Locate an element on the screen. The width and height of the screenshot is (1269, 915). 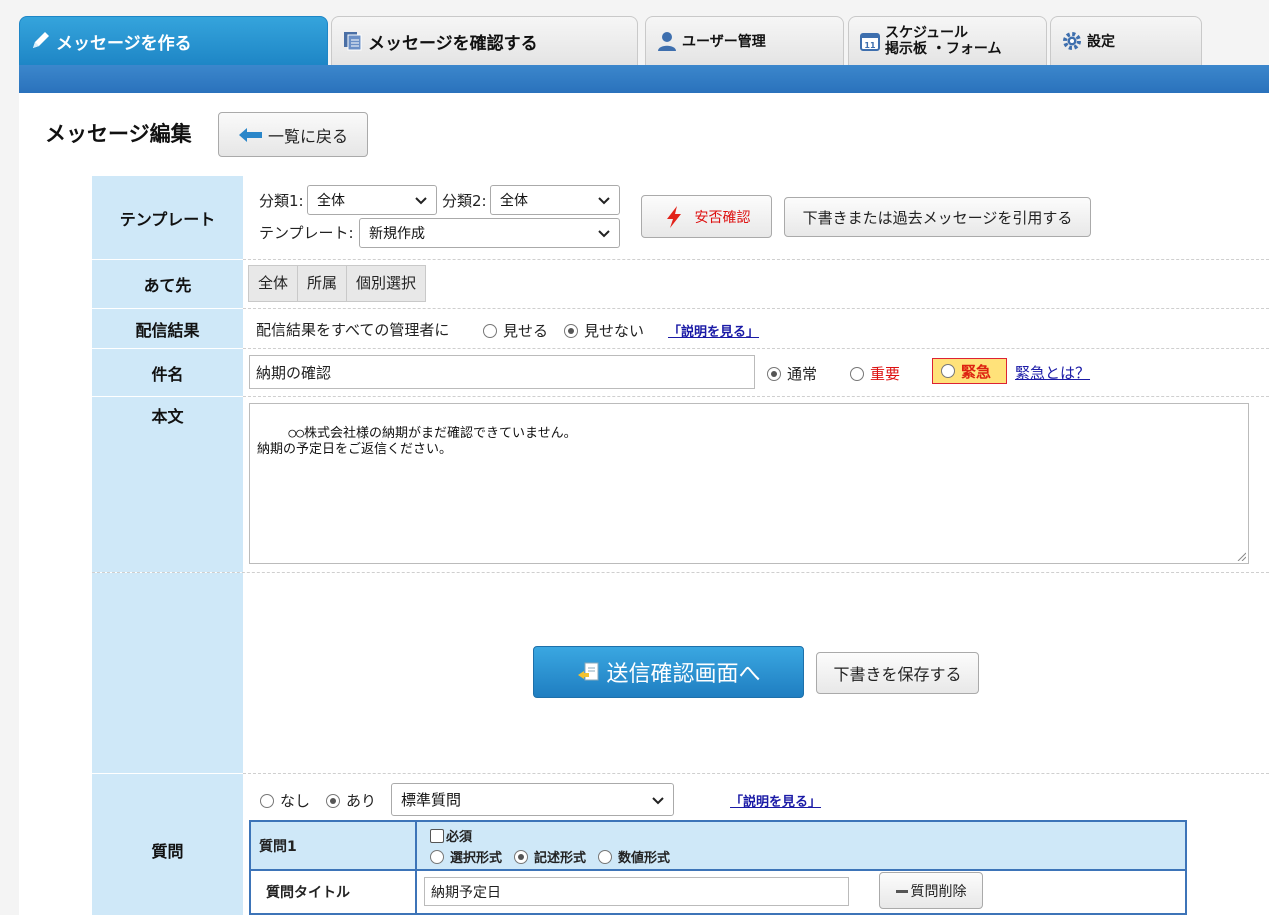
safety-check-button: 安否確認 is located at coordinates (706, 216).